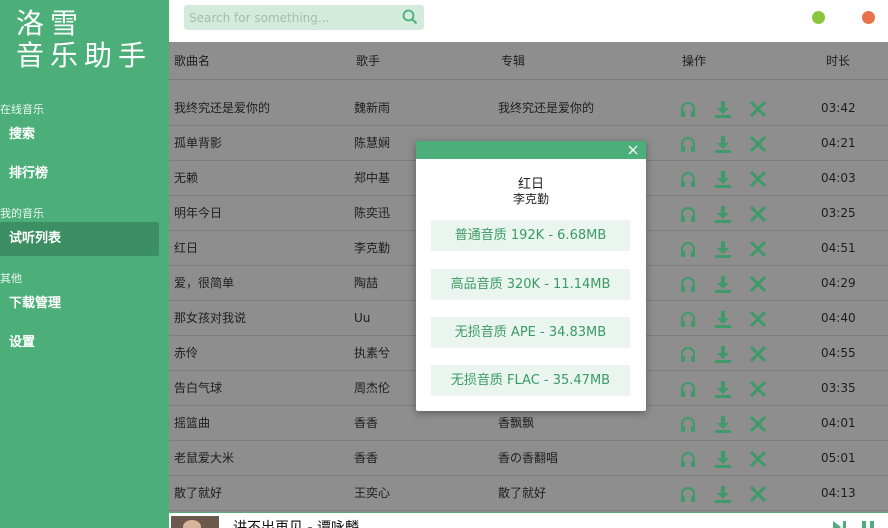  I want to click on header-album: 专辑, so click(513, 61).